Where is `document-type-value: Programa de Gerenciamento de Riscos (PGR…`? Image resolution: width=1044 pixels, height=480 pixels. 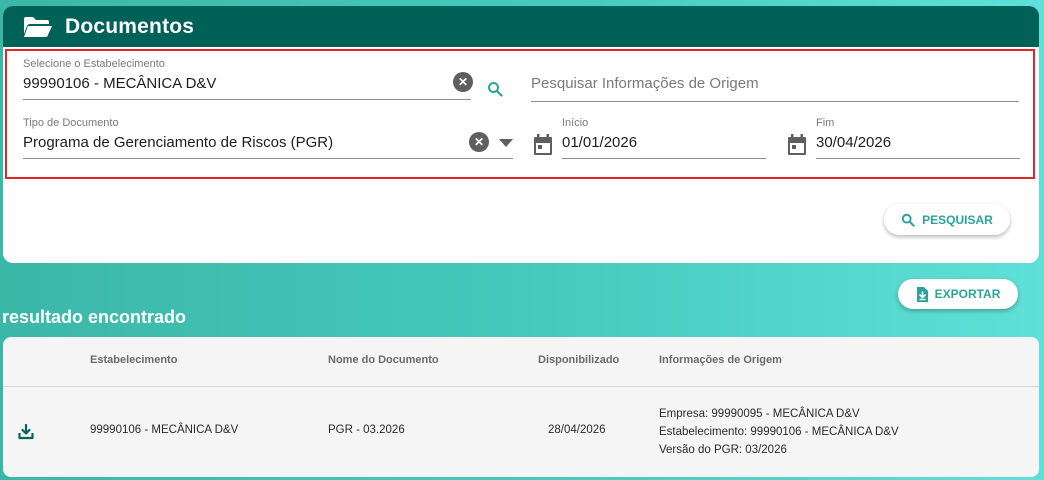 document-type-value: Programa de Gerenciamento de Riscos (PGR… is located at coordinates (178, 142).